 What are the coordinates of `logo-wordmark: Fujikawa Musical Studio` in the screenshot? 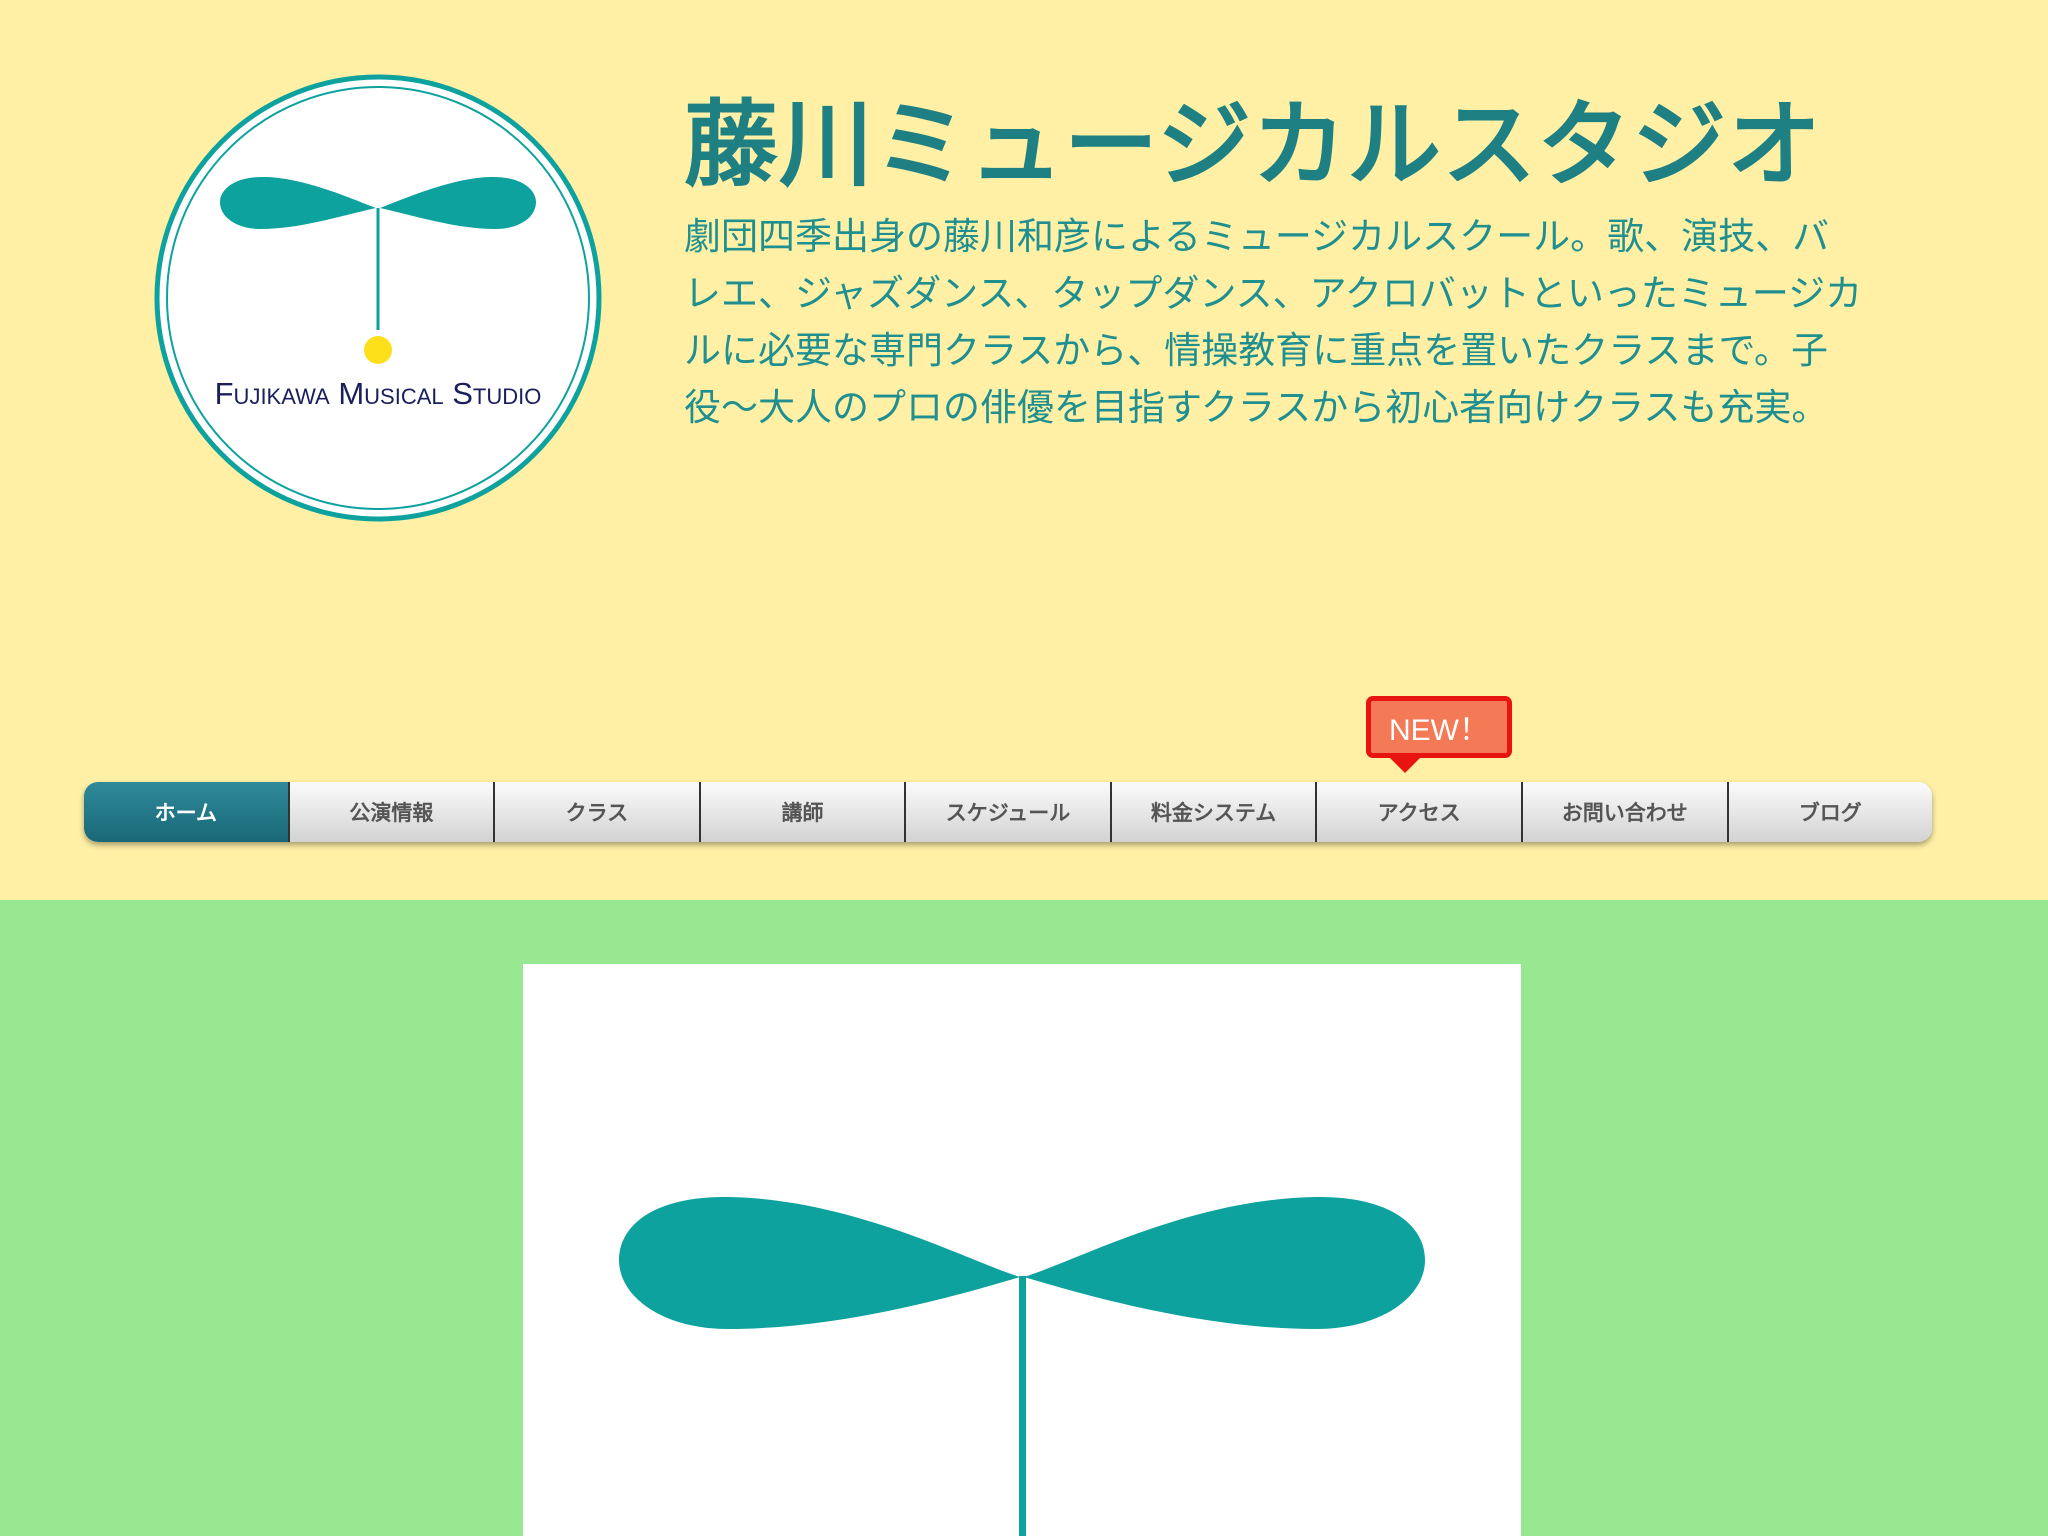 It's located at (378, 393).